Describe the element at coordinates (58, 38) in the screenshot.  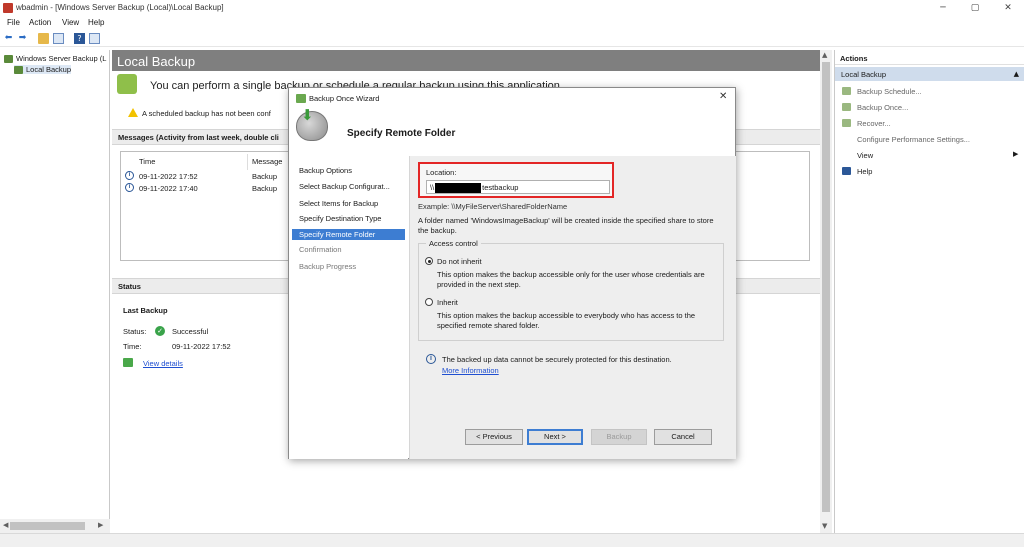
I see `console-tree-icon` at that location.